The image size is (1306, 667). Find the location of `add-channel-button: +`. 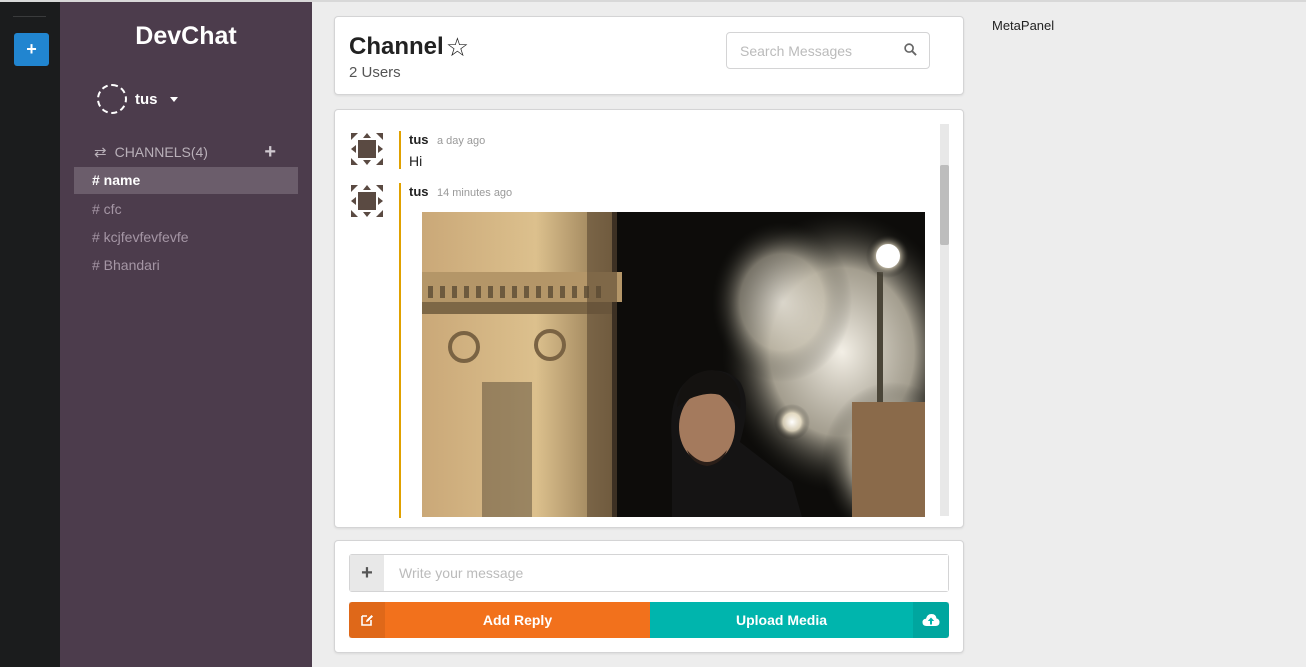

add-channel-button: + is located at coordinates (270, 152).